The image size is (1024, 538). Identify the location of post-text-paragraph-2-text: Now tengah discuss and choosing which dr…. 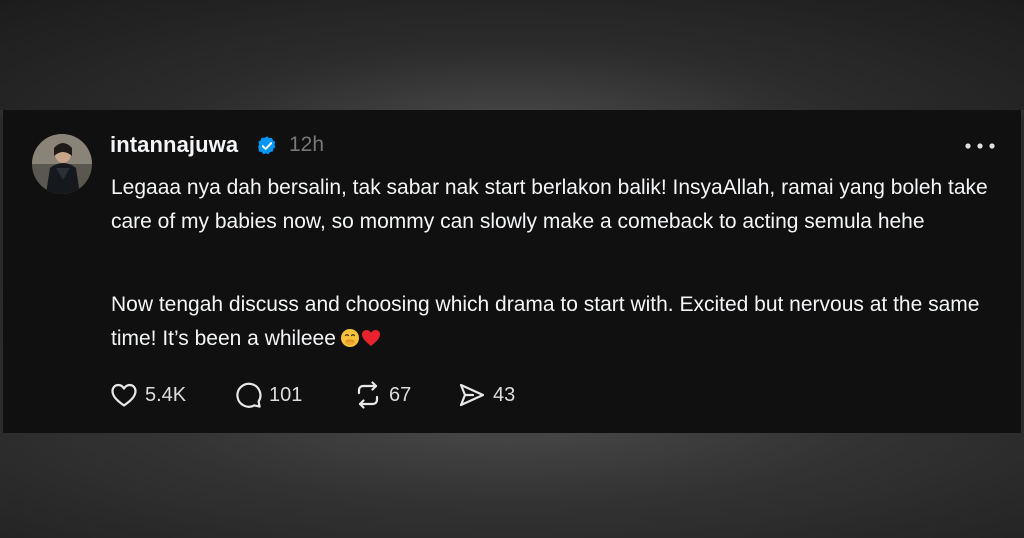
(545, 321).